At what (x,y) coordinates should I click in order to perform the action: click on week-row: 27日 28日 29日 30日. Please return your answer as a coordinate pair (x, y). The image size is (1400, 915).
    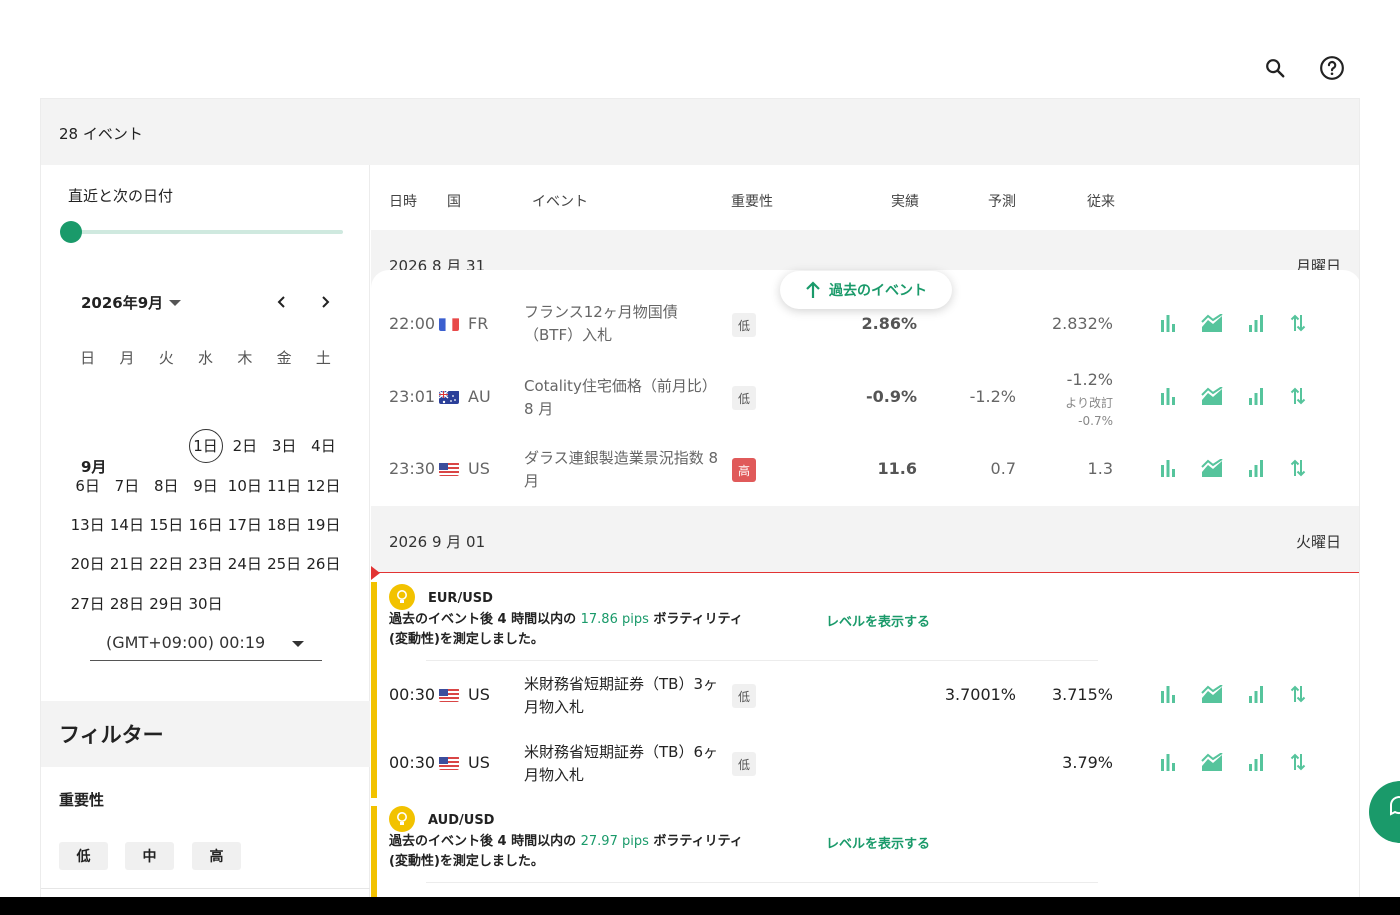
    Looking at the image, I should click on (205, 602).